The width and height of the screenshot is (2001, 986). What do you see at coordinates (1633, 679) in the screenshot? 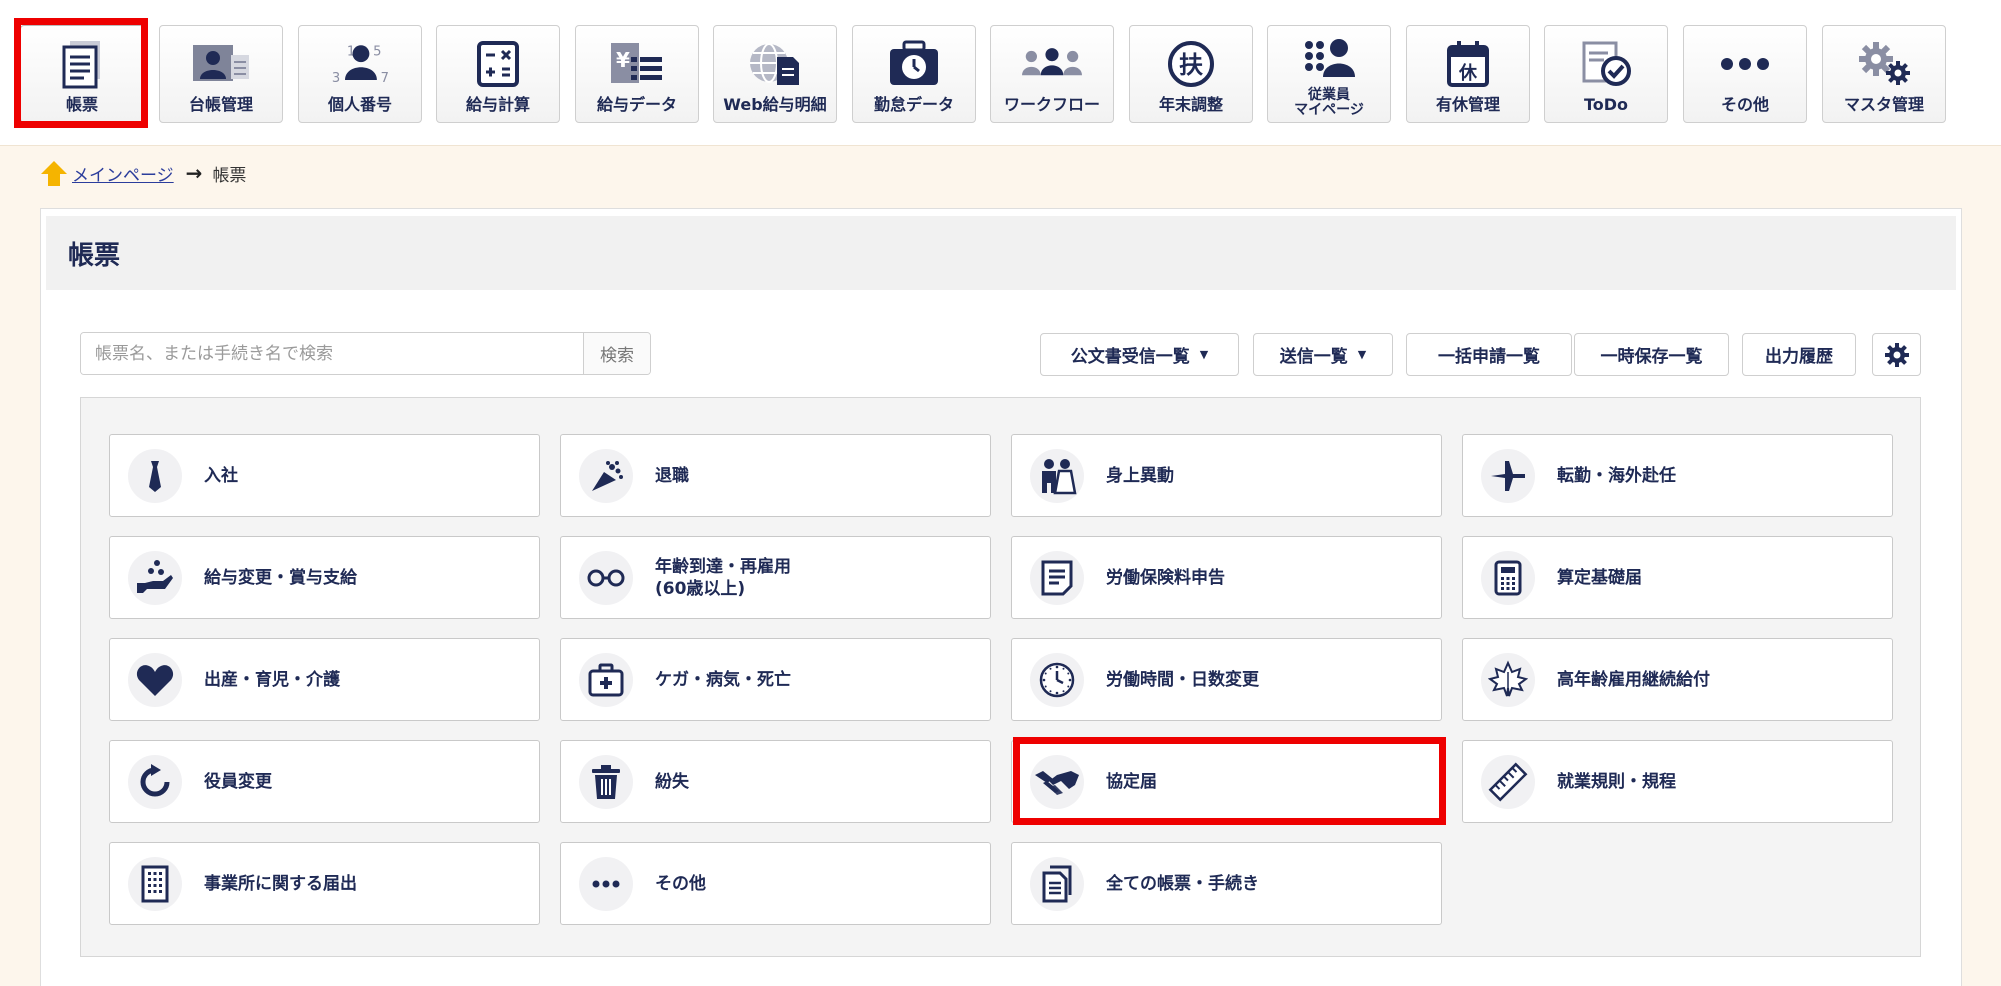
I see `tile-label: 高年齢雇用継続給付` at bounding box center [1633, 679].